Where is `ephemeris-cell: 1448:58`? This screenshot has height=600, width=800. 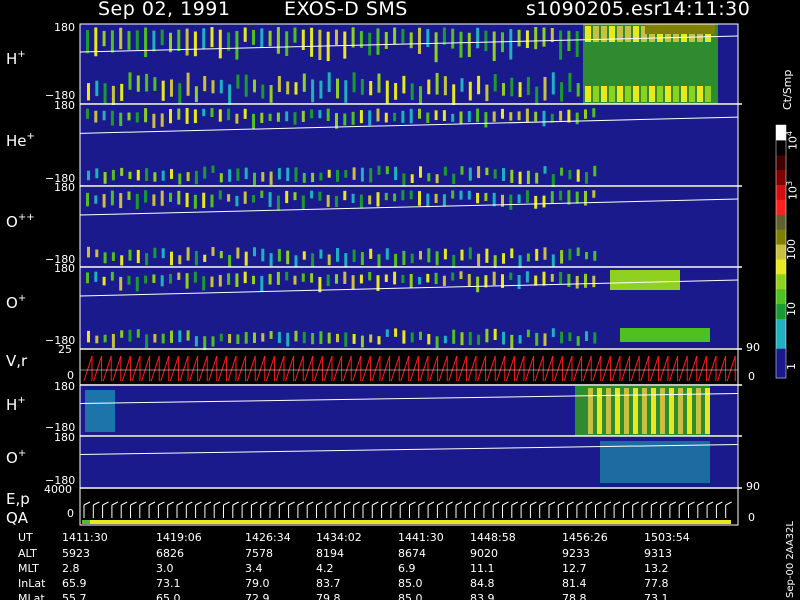
ephemeris-cell: 1448:58 is located at coordinates (493, 537).